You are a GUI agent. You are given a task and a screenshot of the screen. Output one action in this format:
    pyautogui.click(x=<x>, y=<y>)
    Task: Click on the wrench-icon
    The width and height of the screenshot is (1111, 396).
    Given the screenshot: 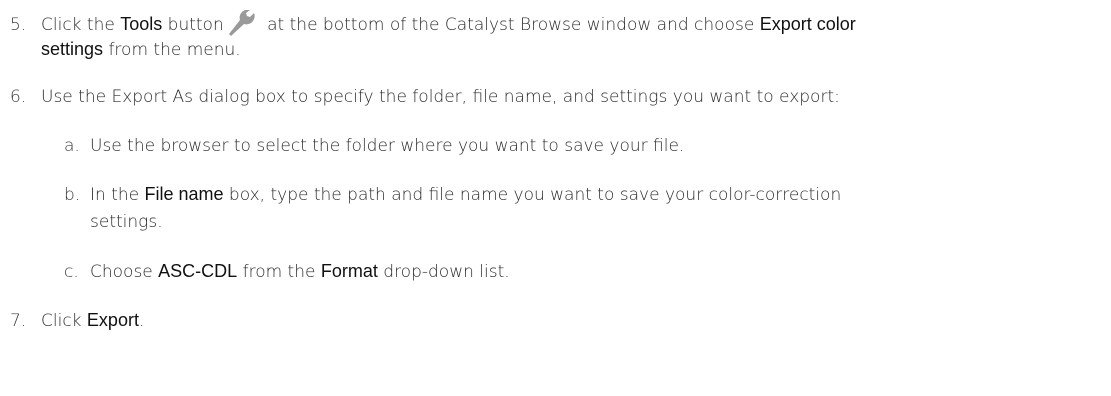 What is the action you would take?
    pyautogui.click(x=241, y=22)
    